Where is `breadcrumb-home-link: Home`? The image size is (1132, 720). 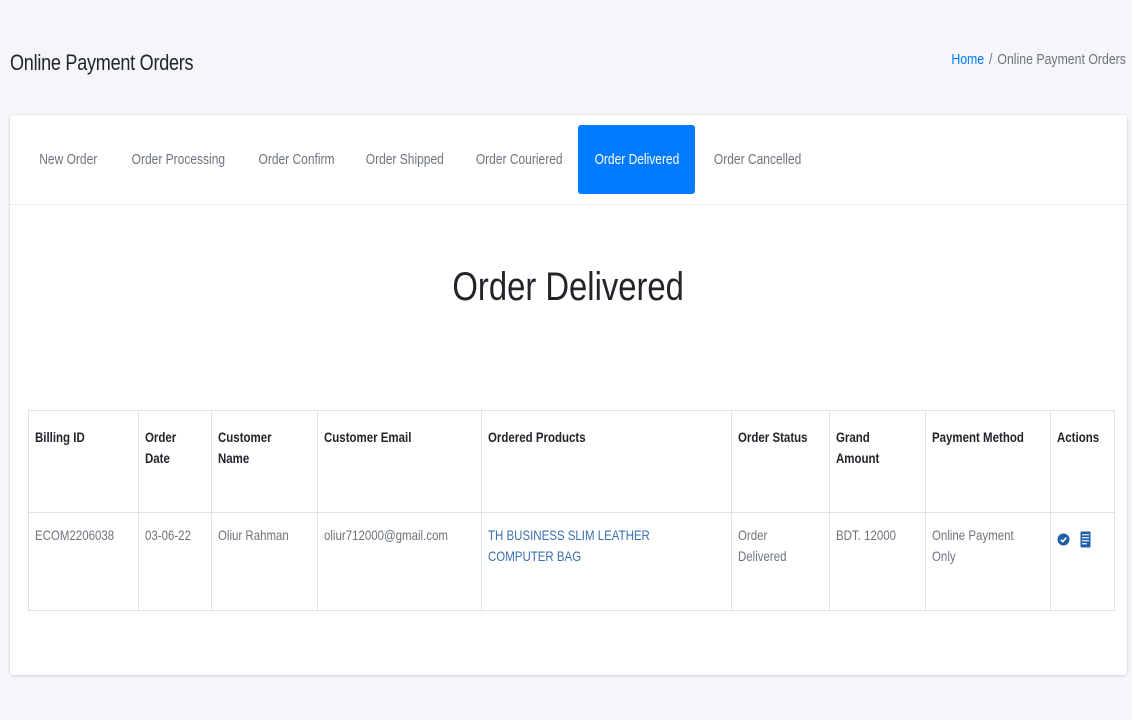 breadcrumb-home-link: Home is located at coordinates (967, 59).